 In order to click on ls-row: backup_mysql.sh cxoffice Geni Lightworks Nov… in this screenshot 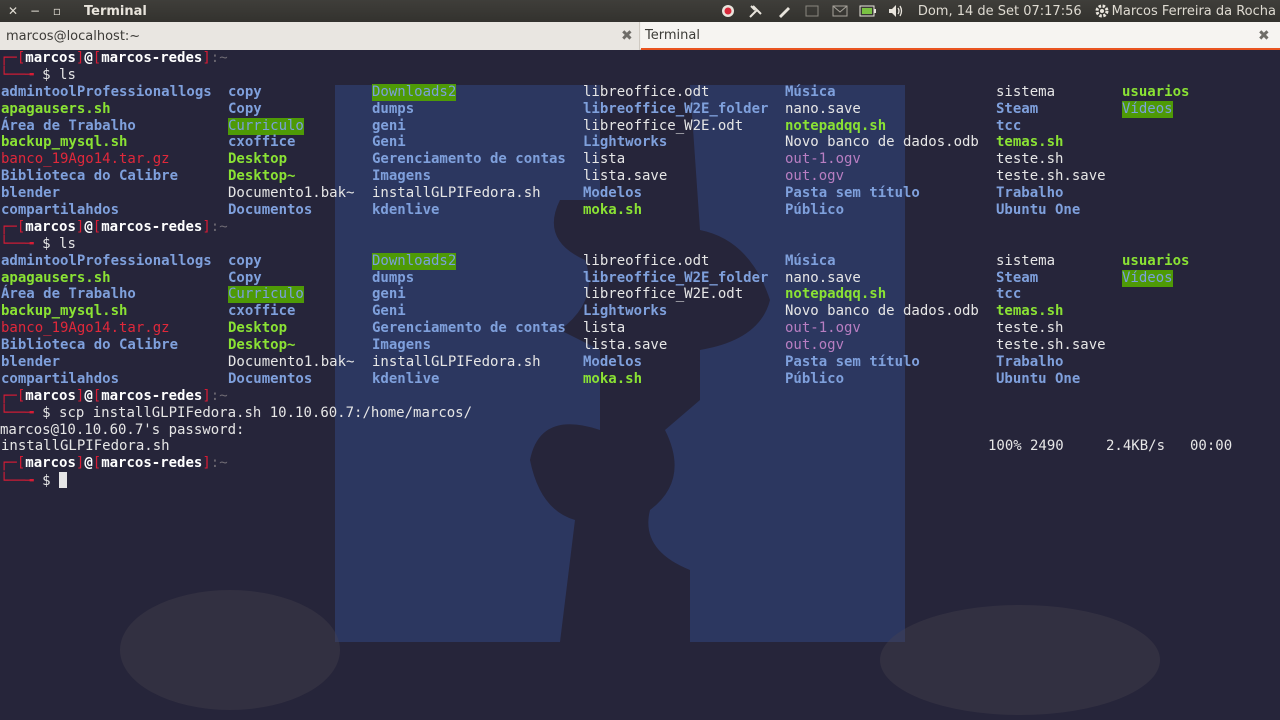, I will do `click(640, 311)`.